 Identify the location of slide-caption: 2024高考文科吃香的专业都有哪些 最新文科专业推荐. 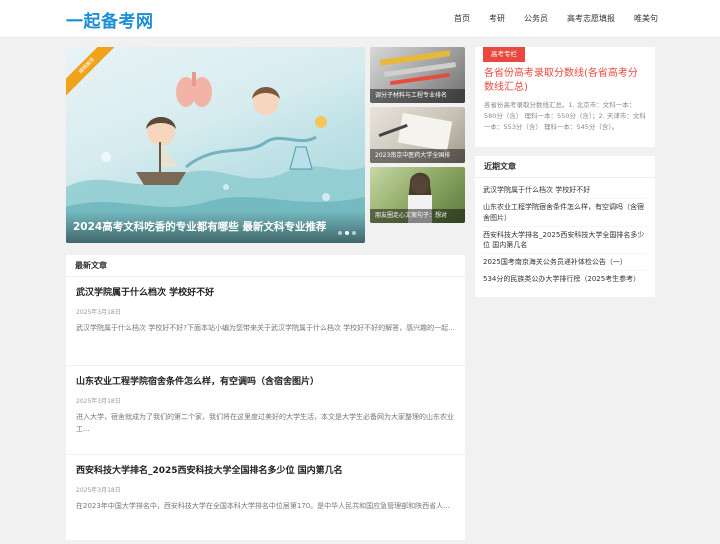
(215, 227).